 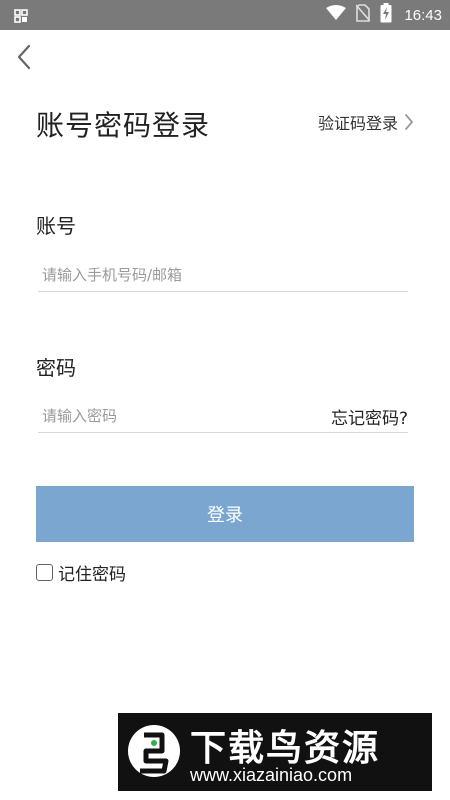 I want to click on sms-code-login-label: 验证码登录, so click(x=357, y=123).